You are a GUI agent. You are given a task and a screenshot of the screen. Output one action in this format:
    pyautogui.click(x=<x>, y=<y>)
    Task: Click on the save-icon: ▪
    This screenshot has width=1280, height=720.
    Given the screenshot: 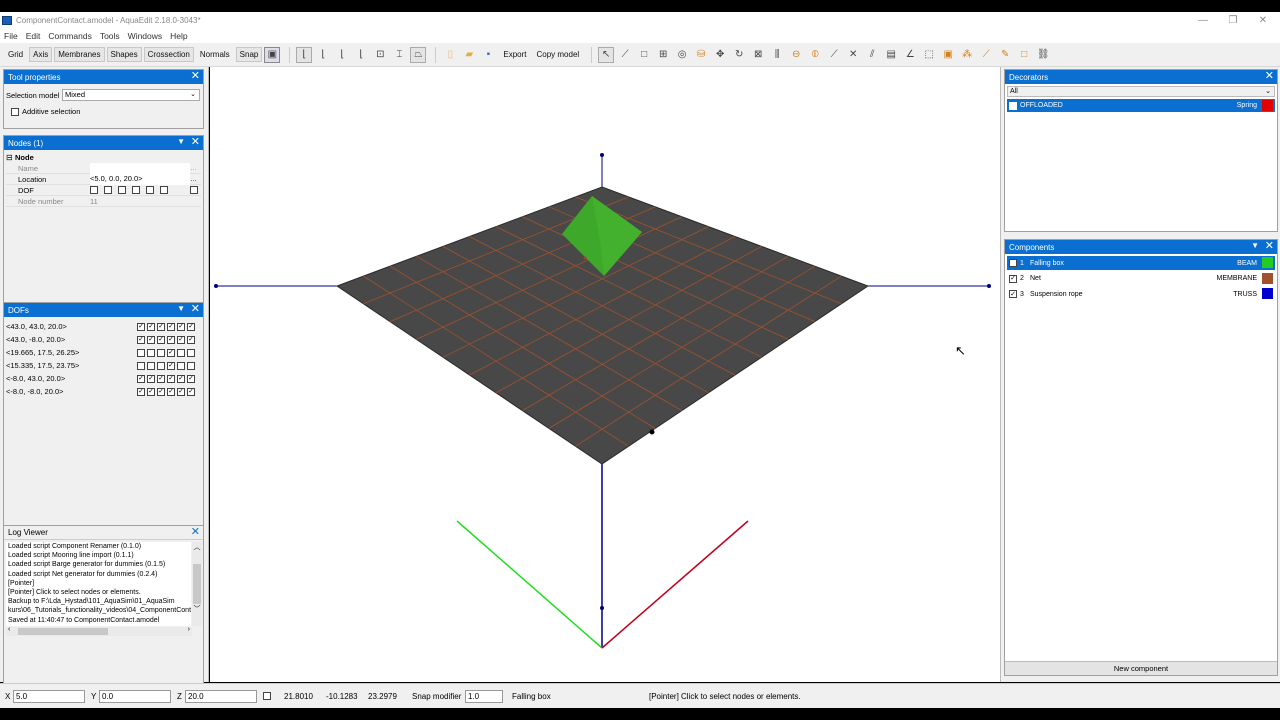 What is the action you would take?
    pyautogui.click(x=488, y=55)
    